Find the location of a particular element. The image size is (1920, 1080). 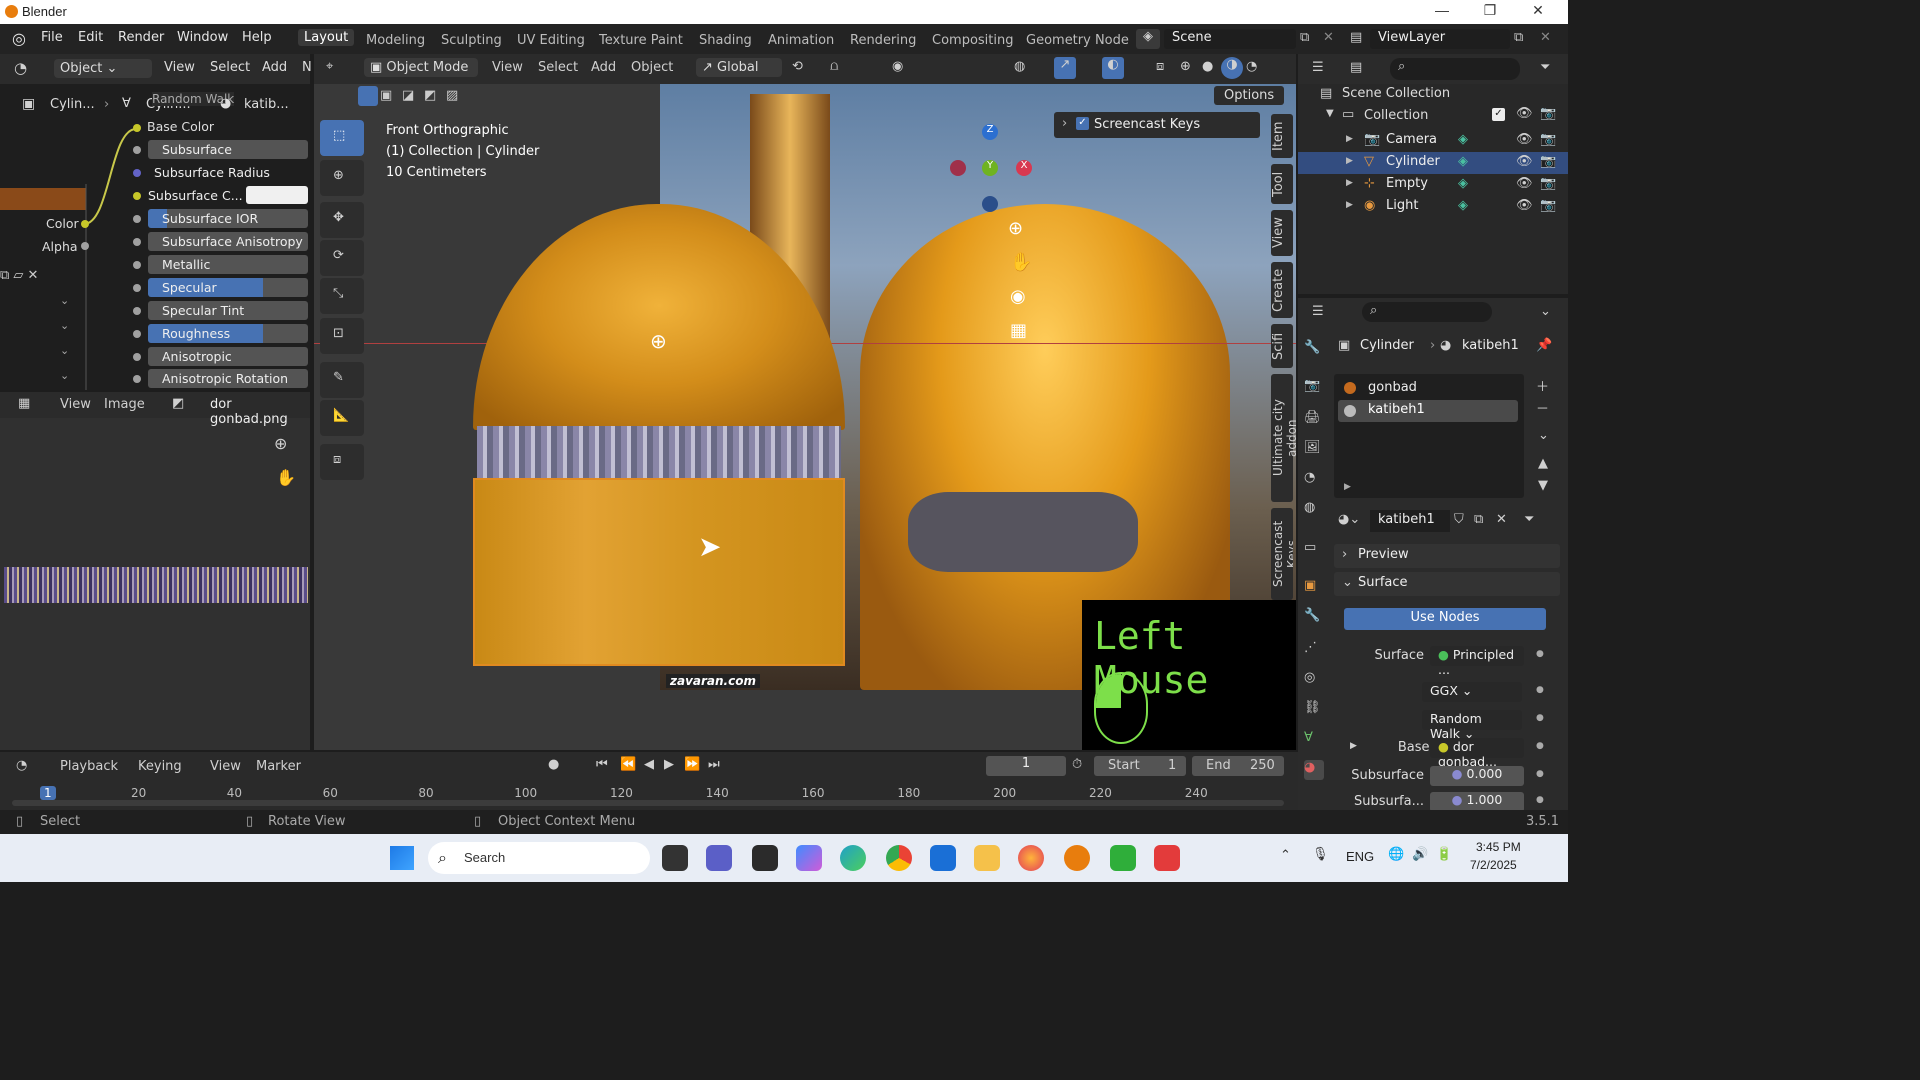

transform-orientation-dropdown: ↗ Global is located at coordinates (739, 67).